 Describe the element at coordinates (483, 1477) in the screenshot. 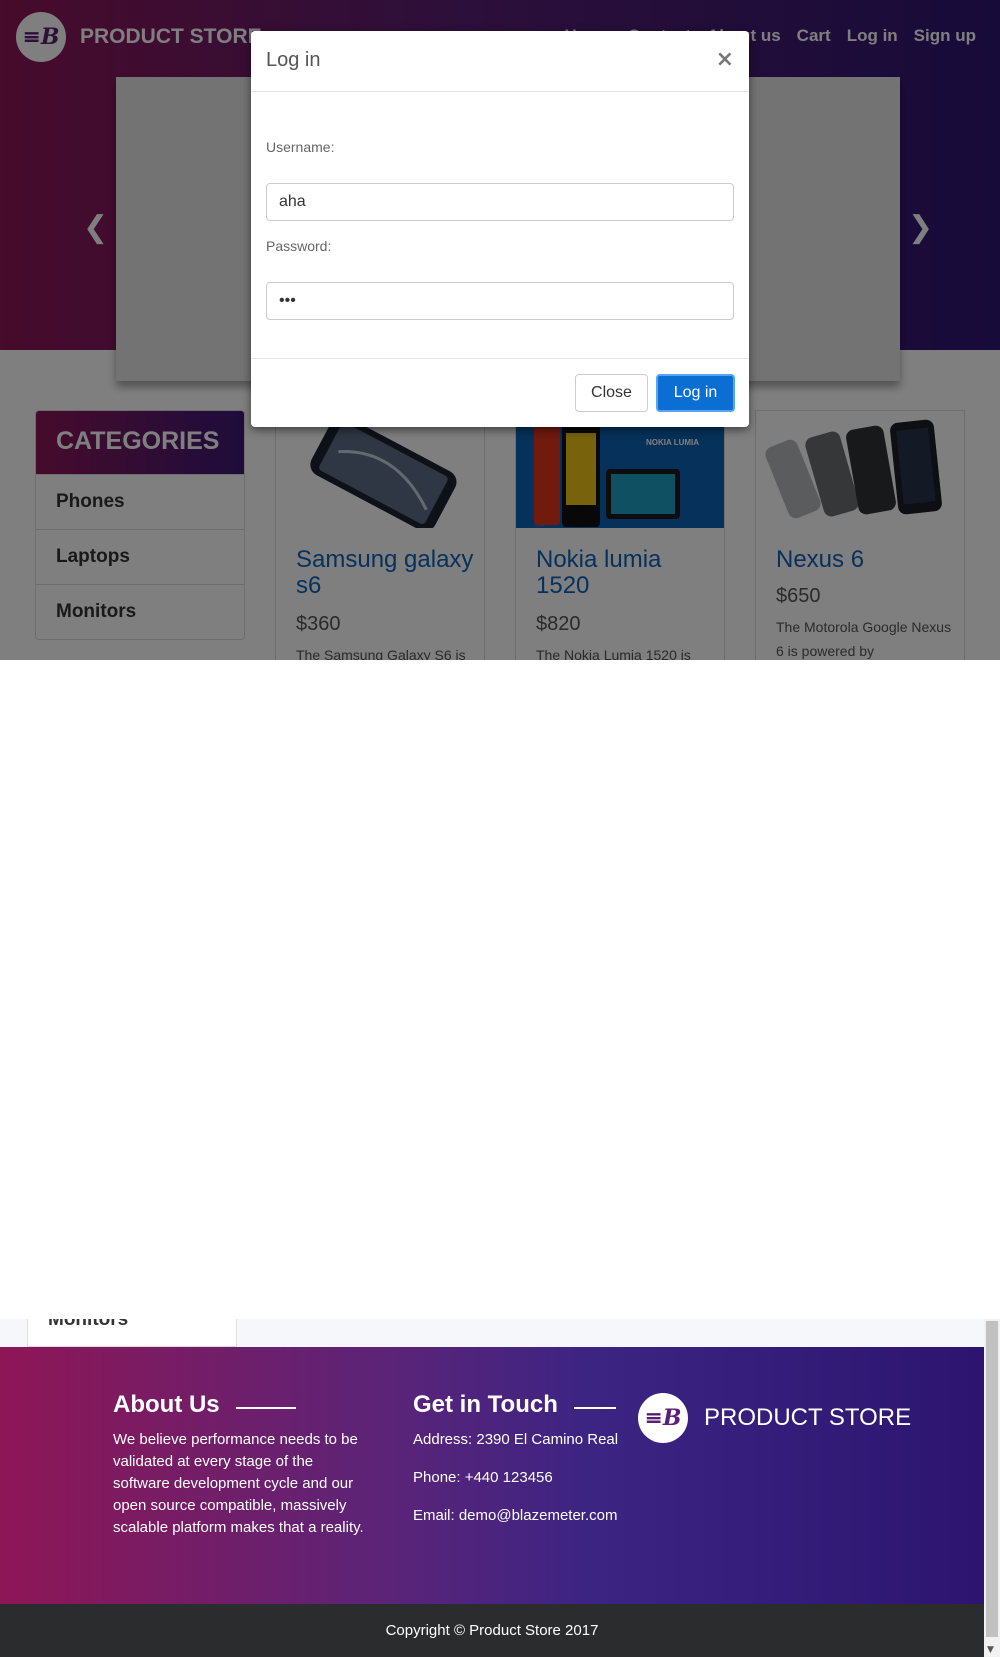

I see `contact-phone: Phone: +440 123456` at that location.